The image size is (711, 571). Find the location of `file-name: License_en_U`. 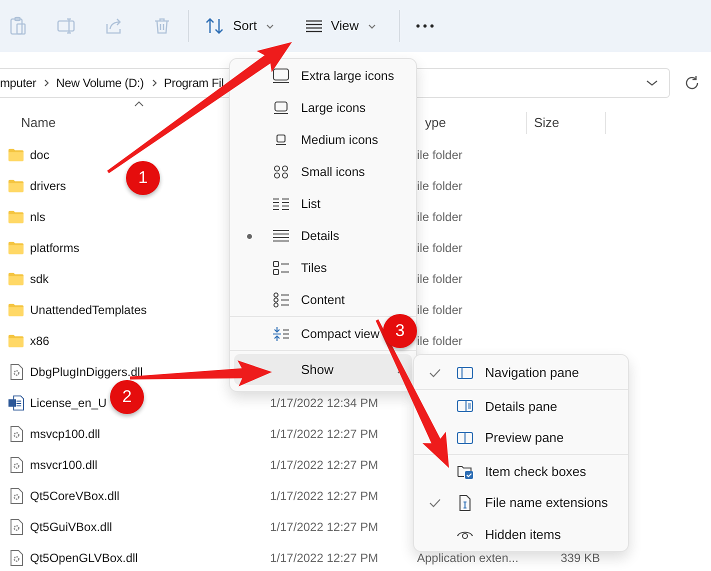

file-name: License_en_U is located at coordinates (68, 403).